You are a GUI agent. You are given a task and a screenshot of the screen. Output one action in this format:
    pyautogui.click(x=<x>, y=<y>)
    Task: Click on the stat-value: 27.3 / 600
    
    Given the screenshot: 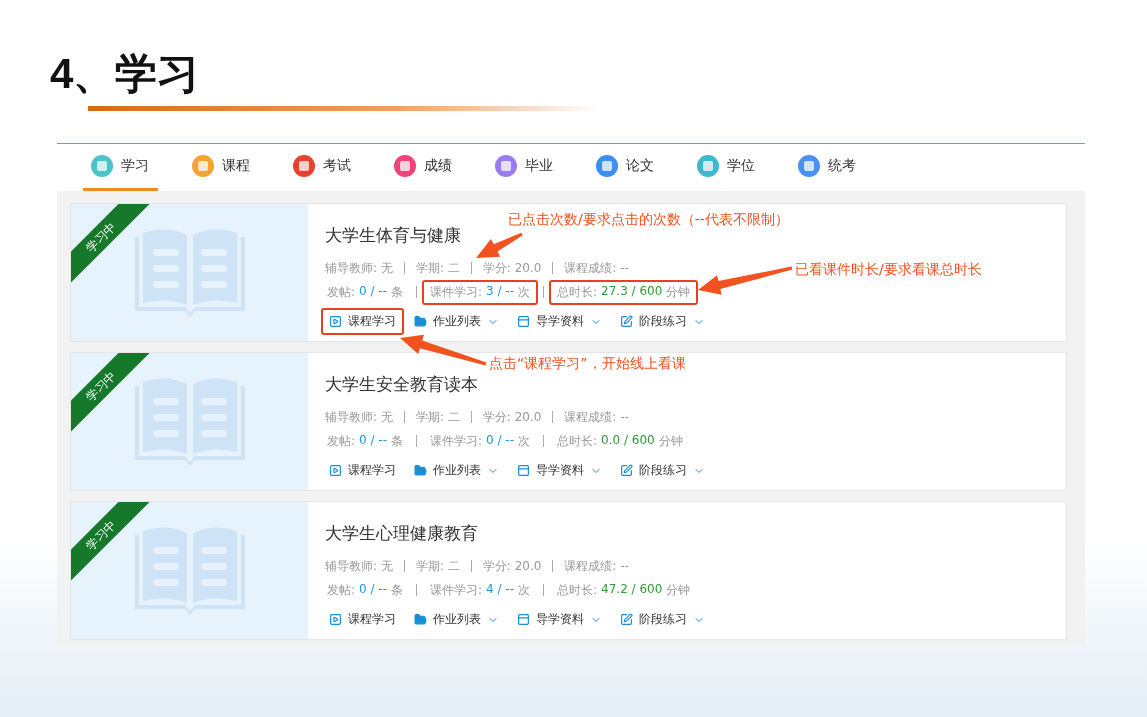 What is the action you would take?
    pyautogui.click(x=632, y=291)
    